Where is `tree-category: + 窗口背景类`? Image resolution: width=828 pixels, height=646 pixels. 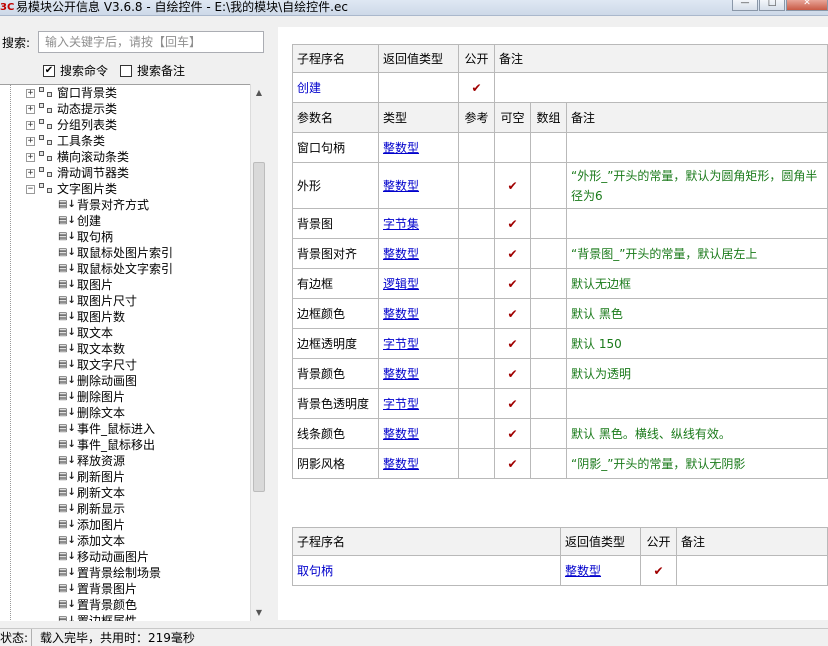
tree-category: + 窗口背景类 is located at coordinates (71, 93).